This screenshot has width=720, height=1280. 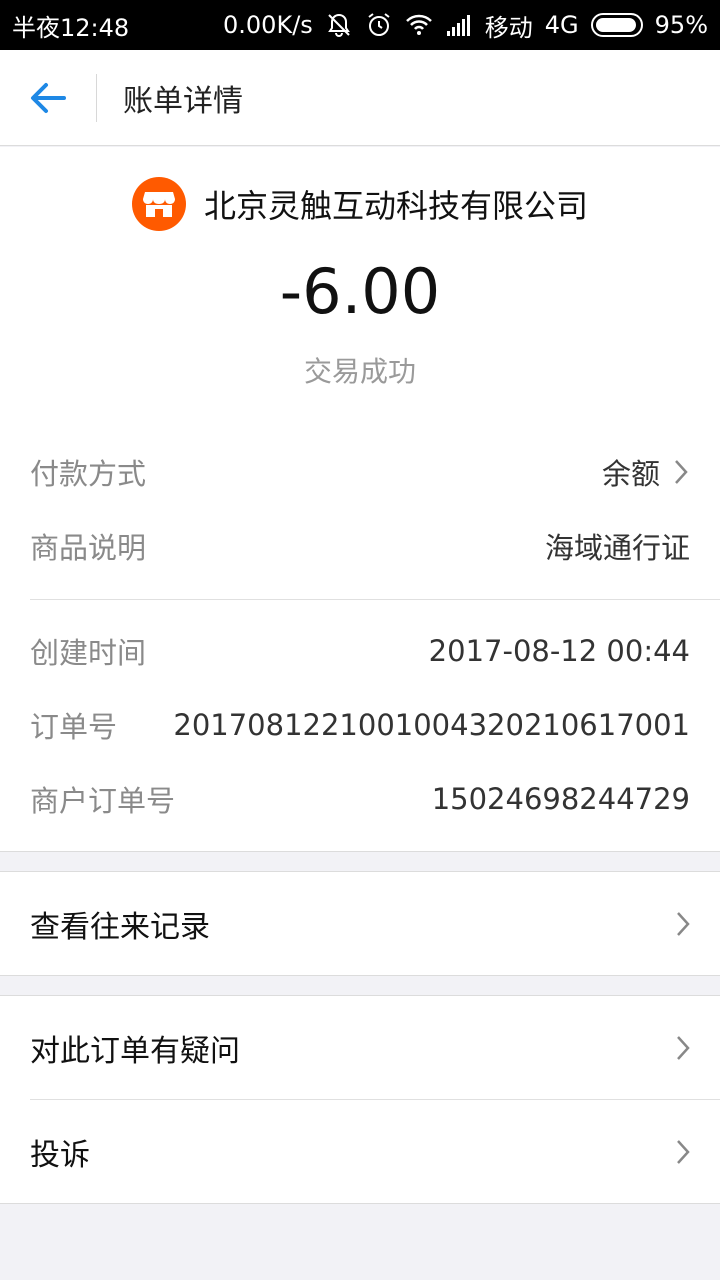 I want to click on network-type: 4G, so click(x=561, y=25).